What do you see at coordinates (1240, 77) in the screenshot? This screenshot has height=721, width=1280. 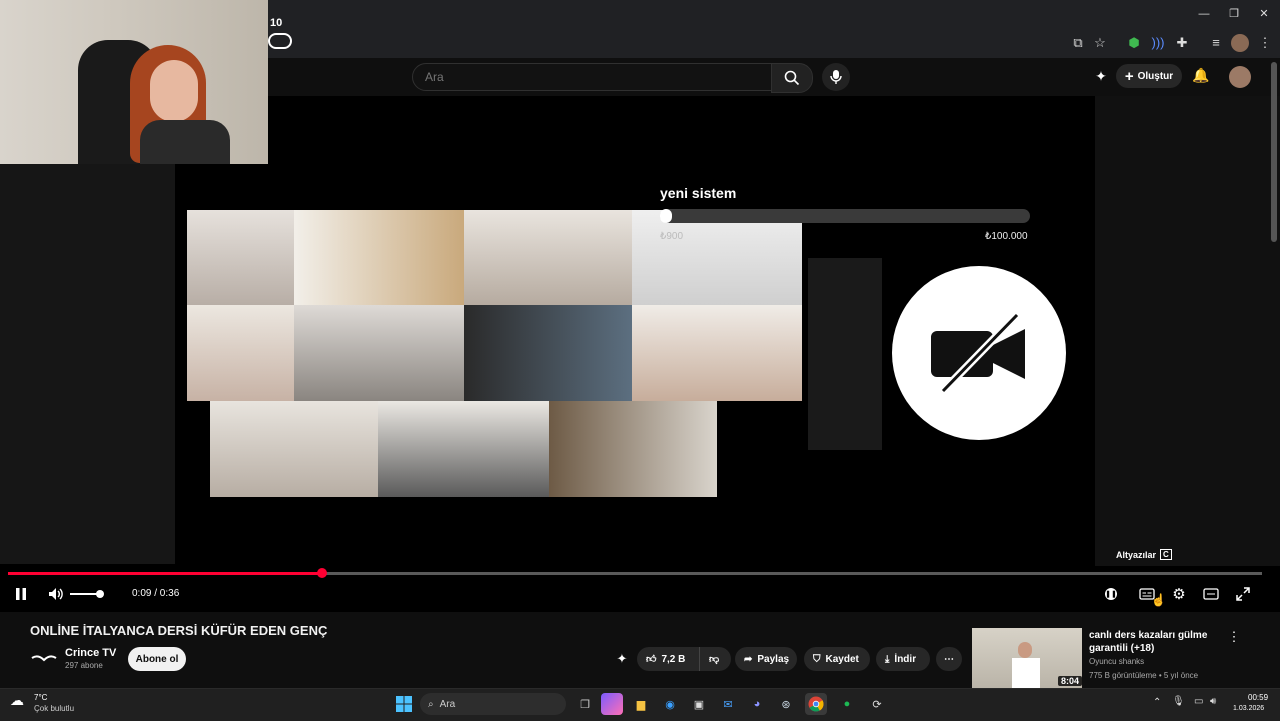 I see `account-avatar` at bounding box center [1240, 77].